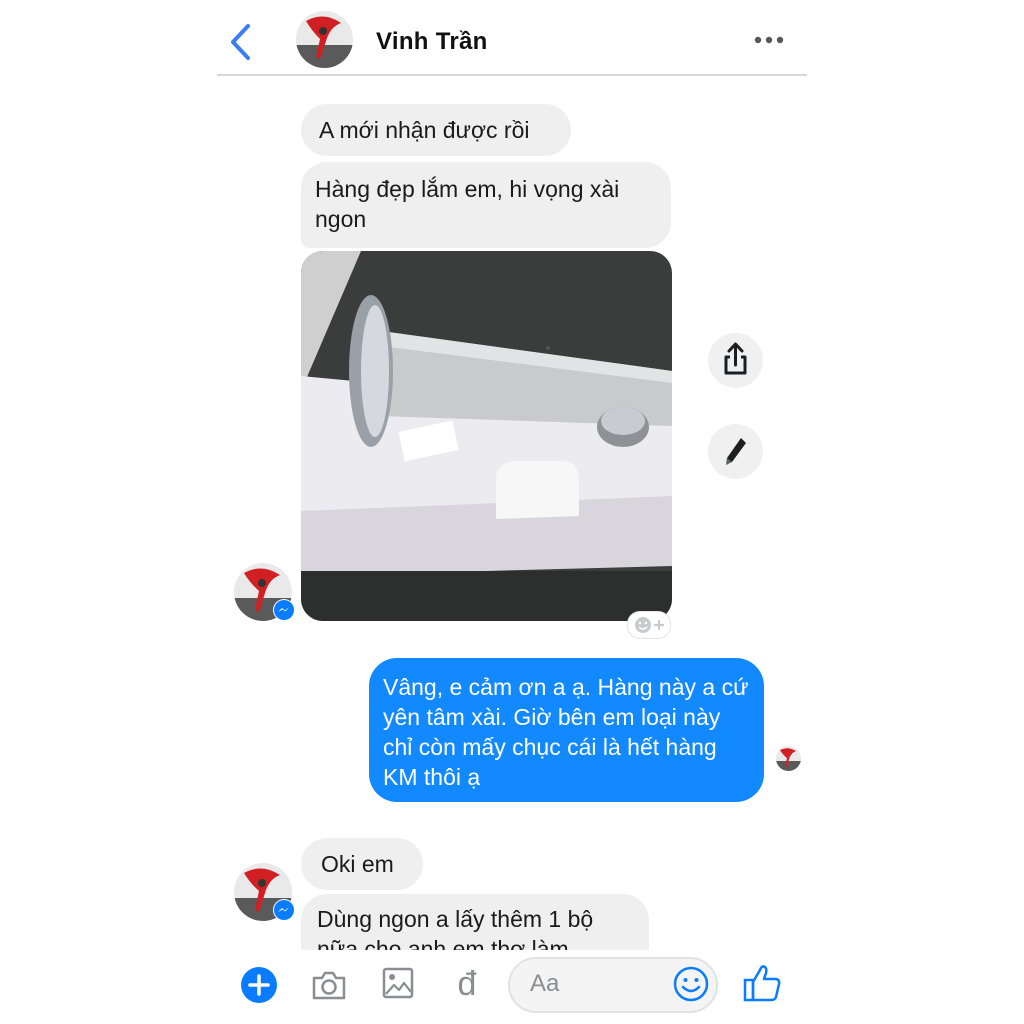 Image resolution: width=1024 pixels, height=1024 pixels. I want to click on back-button, so click(242, 42).